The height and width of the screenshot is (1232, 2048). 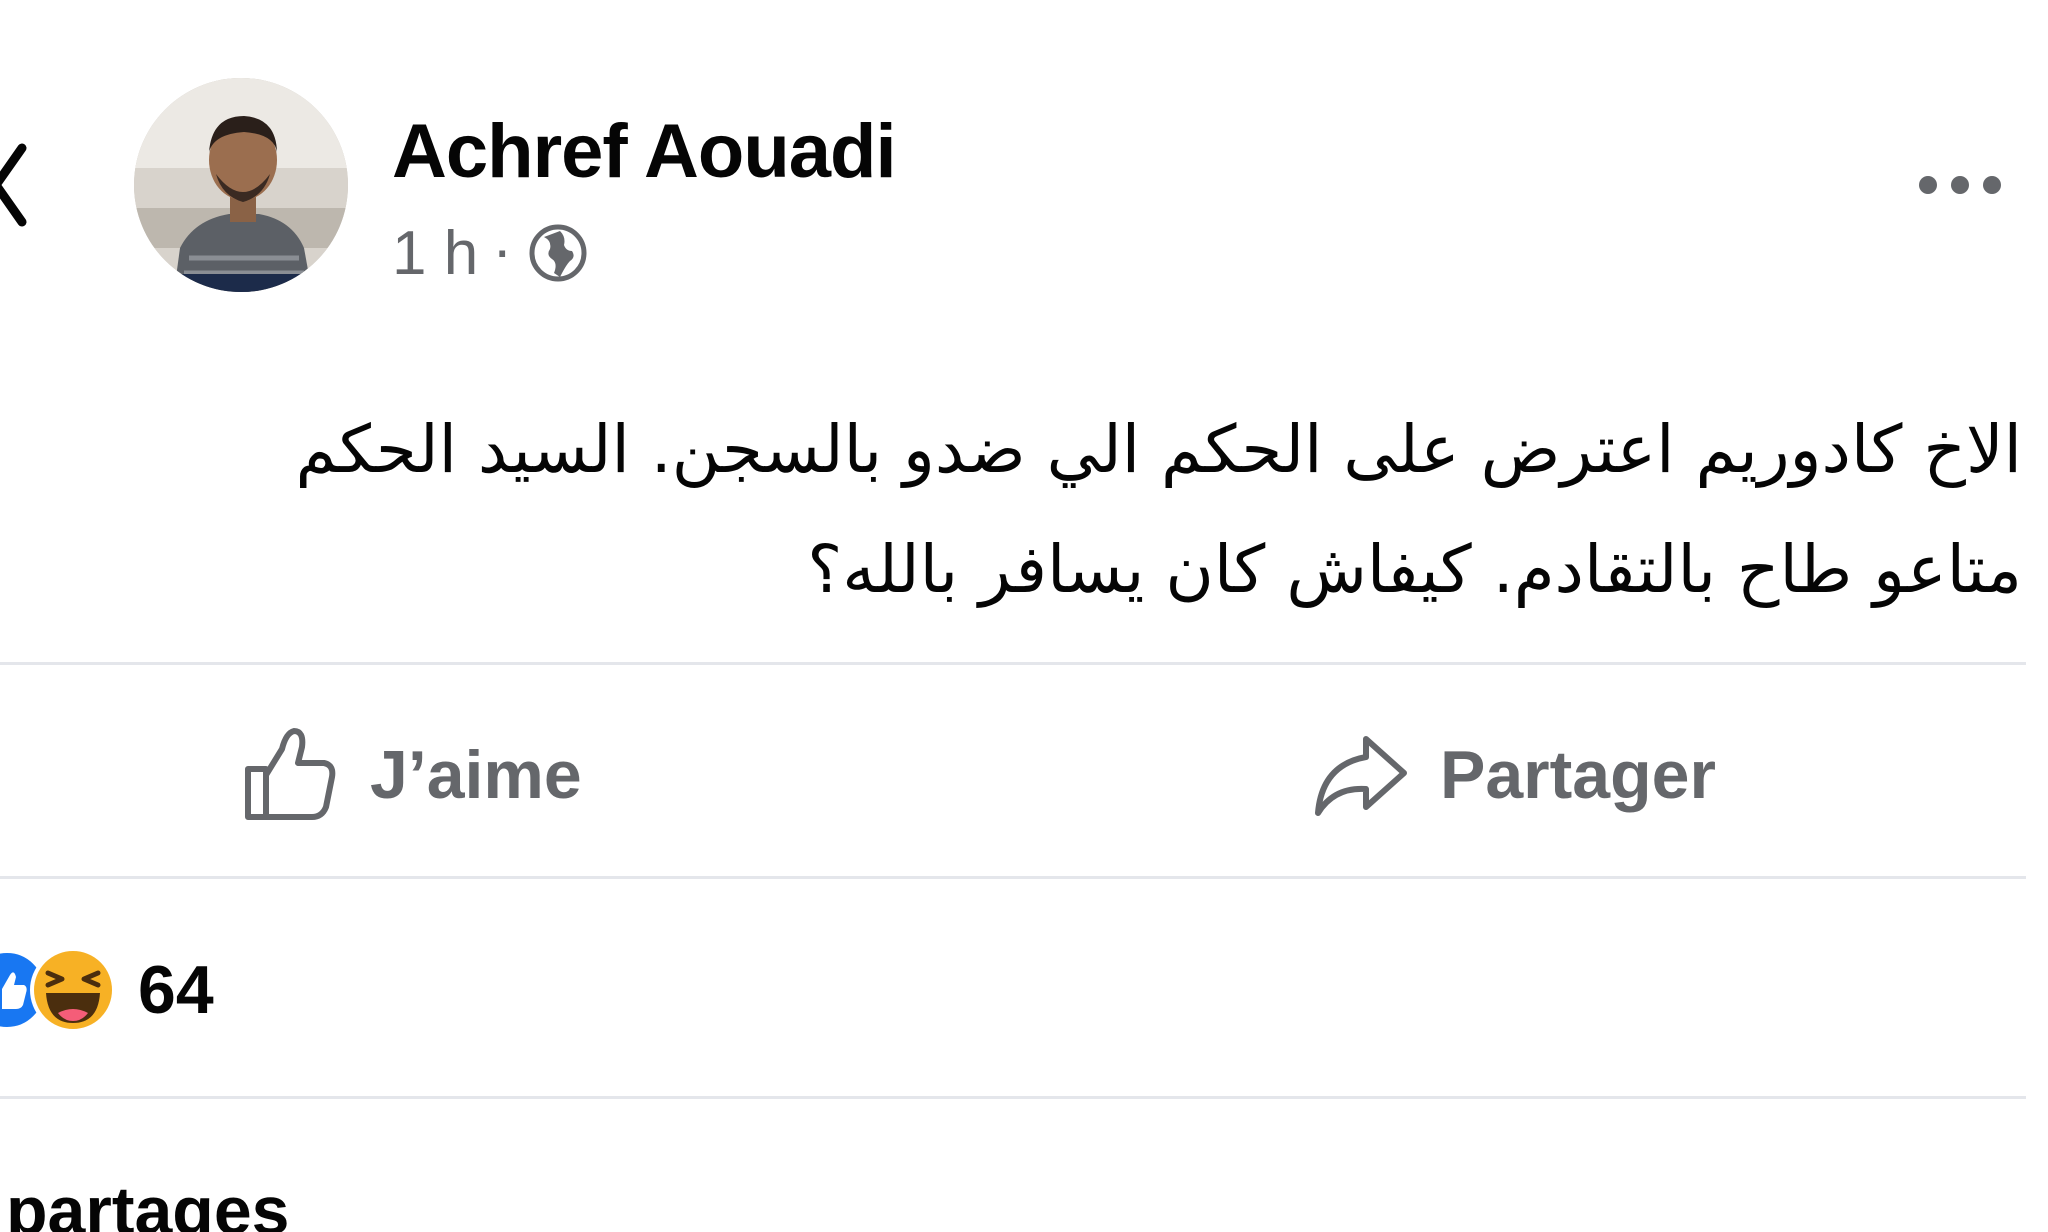 I want to click on shares-count: partages, so click(x=147, y=1202).